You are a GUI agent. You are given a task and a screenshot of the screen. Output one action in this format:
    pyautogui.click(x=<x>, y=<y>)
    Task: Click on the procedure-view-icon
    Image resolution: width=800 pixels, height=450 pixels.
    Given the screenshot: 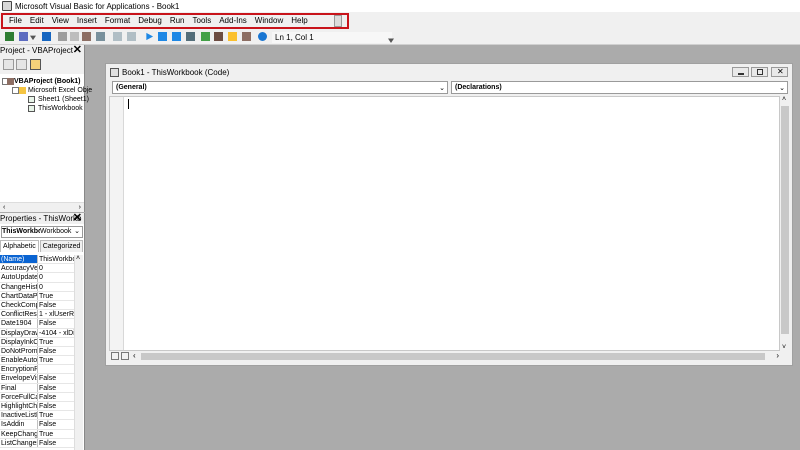 What is the action you would take?
    pyautogui.click(x=115, y=356)
    